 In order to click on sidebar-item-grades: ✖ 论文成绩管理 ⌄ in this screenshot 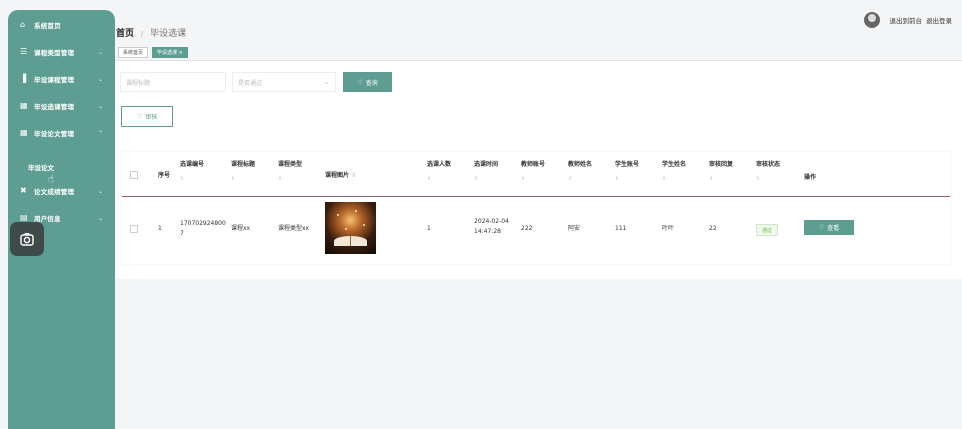, I will do `click(61, 191)`.